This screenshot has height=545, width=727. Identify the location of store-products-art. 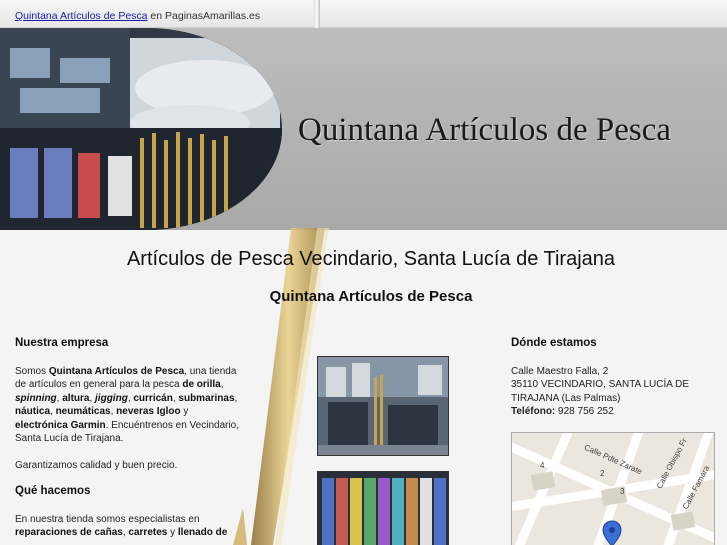
(383, 508).